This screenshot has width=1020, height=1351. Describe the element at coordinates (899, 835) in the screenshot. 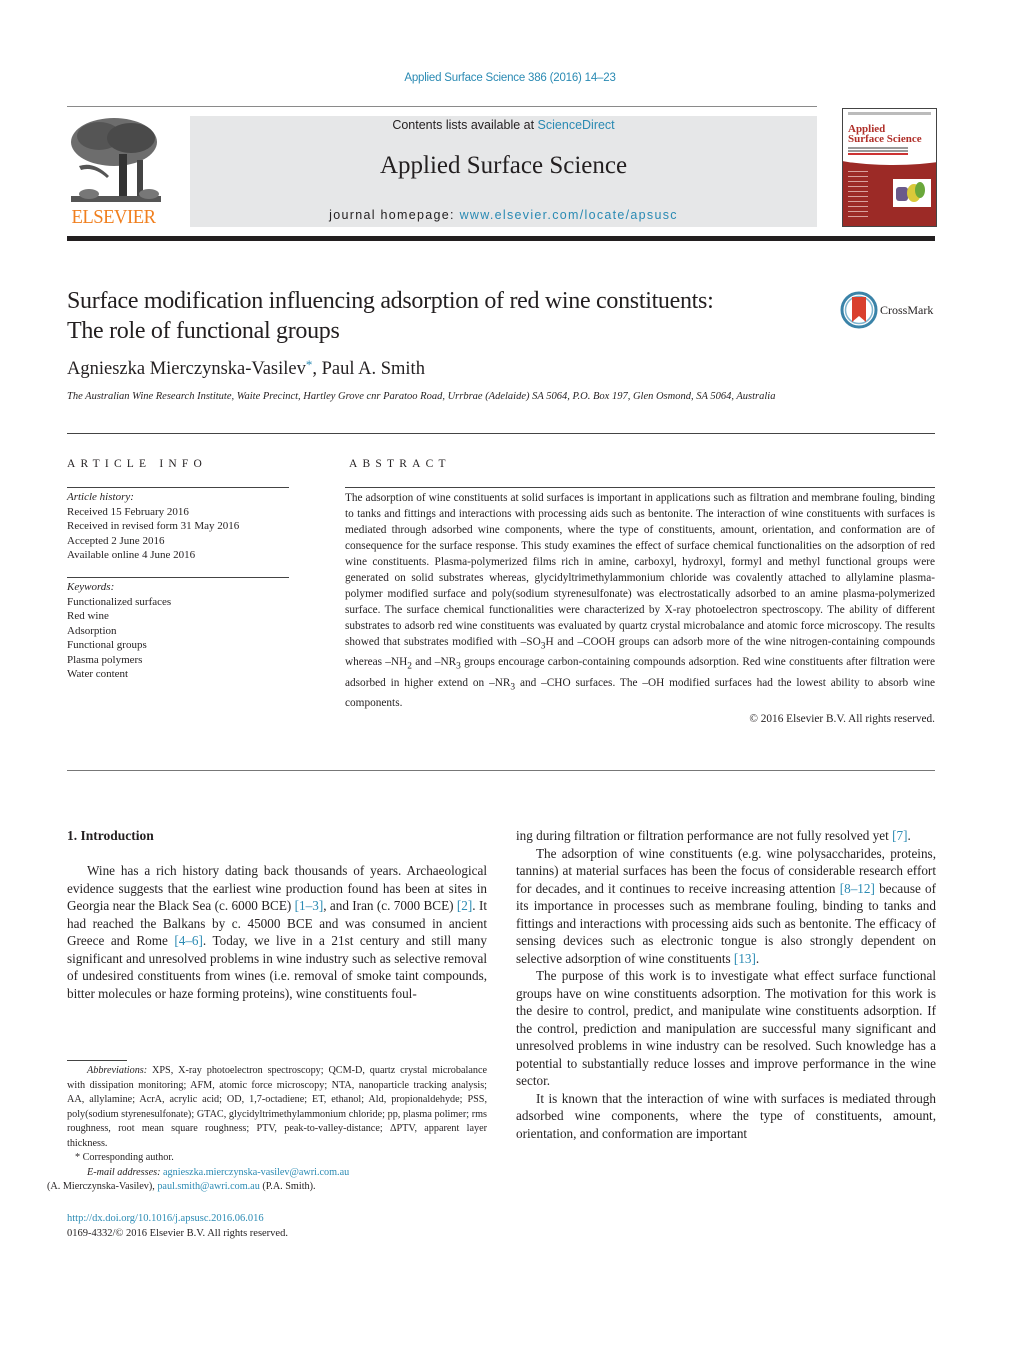

I see `citation-link: [7]` at that location.